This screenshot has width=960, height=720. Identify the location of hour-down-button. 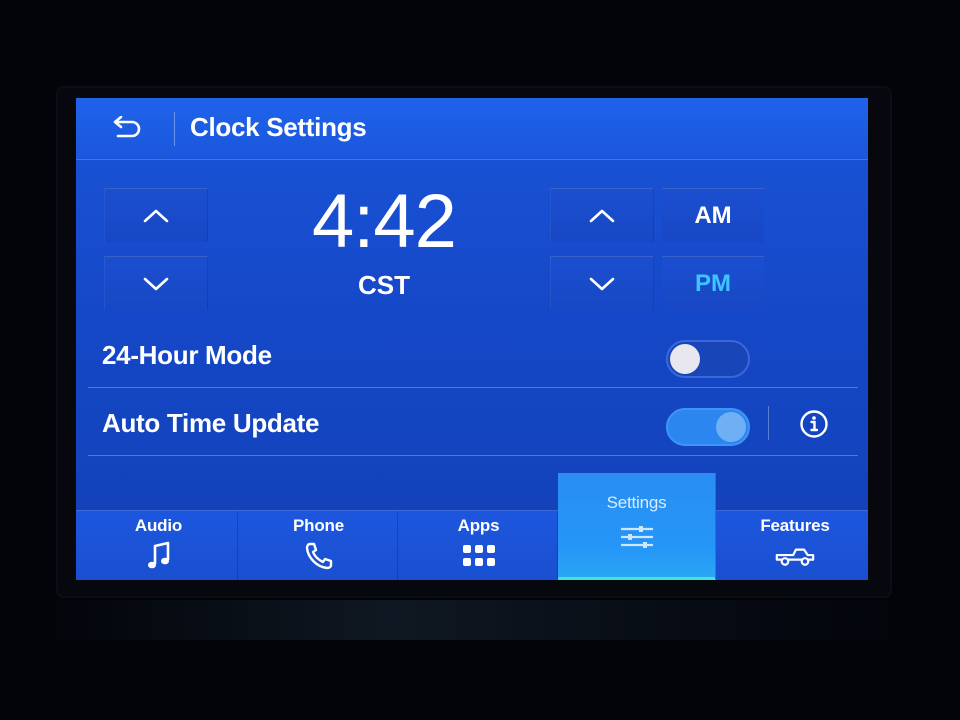
(156, 283).